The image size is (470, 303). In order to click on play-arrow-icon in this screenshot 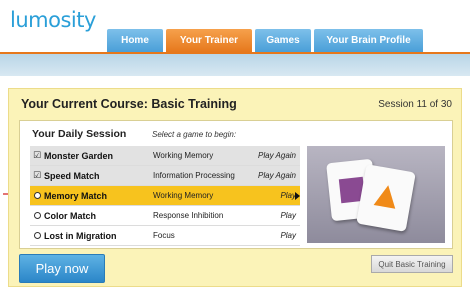, I will do `click(297, 196)`.